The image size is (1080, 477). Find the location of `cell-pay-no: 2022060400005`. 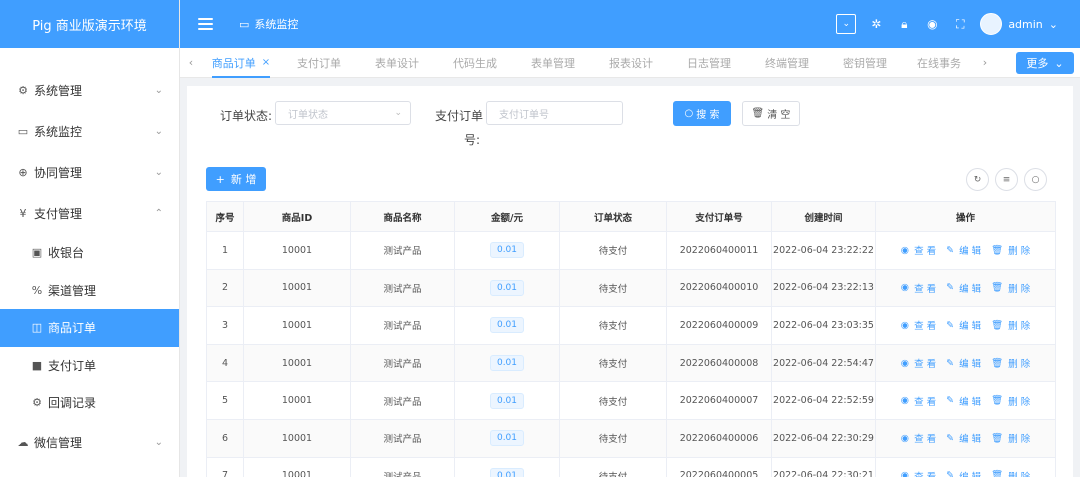

cell-pay-no: 2022060400005 is located at coordinates (719, 466).